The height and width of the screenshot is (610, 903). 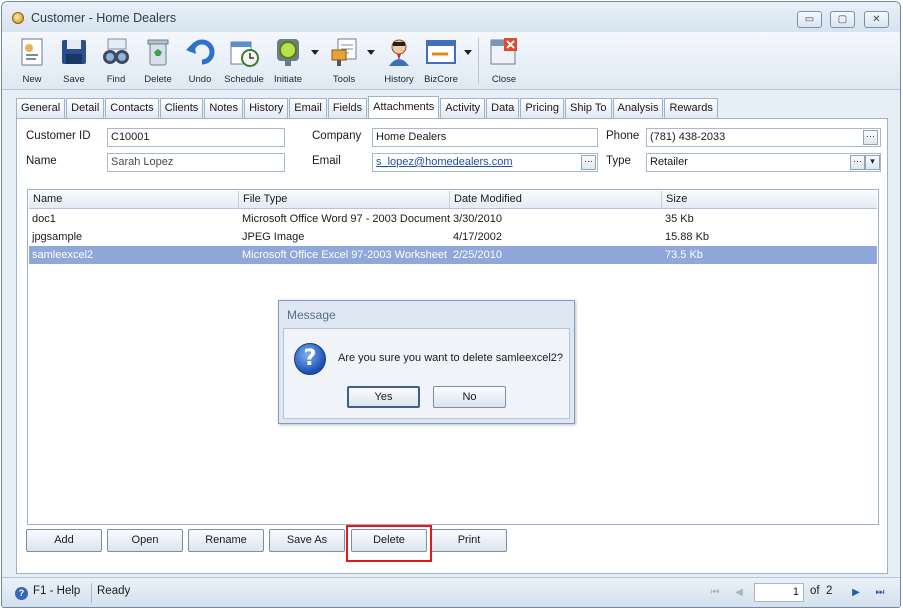 What do you see at coordinates (809, 19) in the screenshot?
I see `minimize-button: ▭` at bounding box center [809, 19].